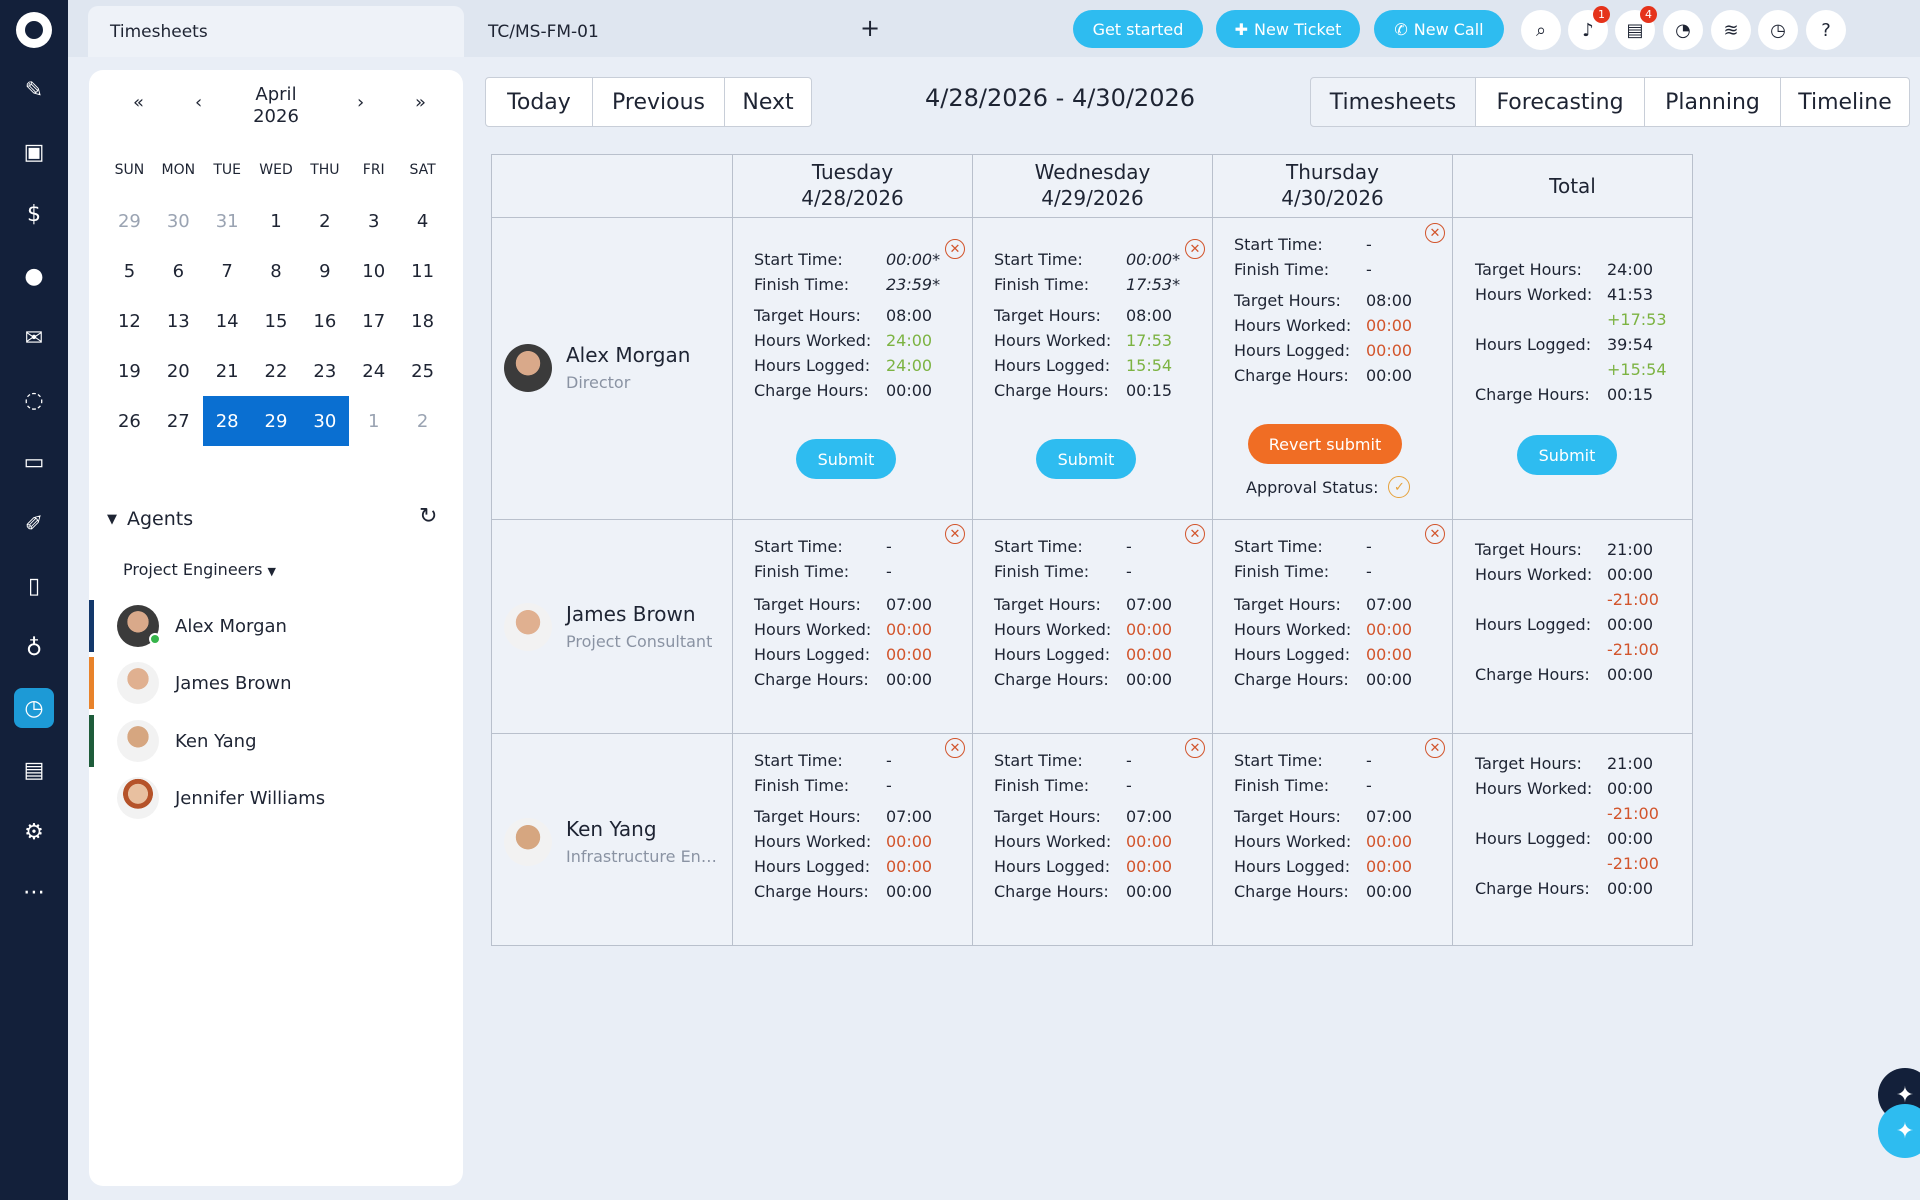  I want to click on get-started-button: Get started, so click(1138, 29).